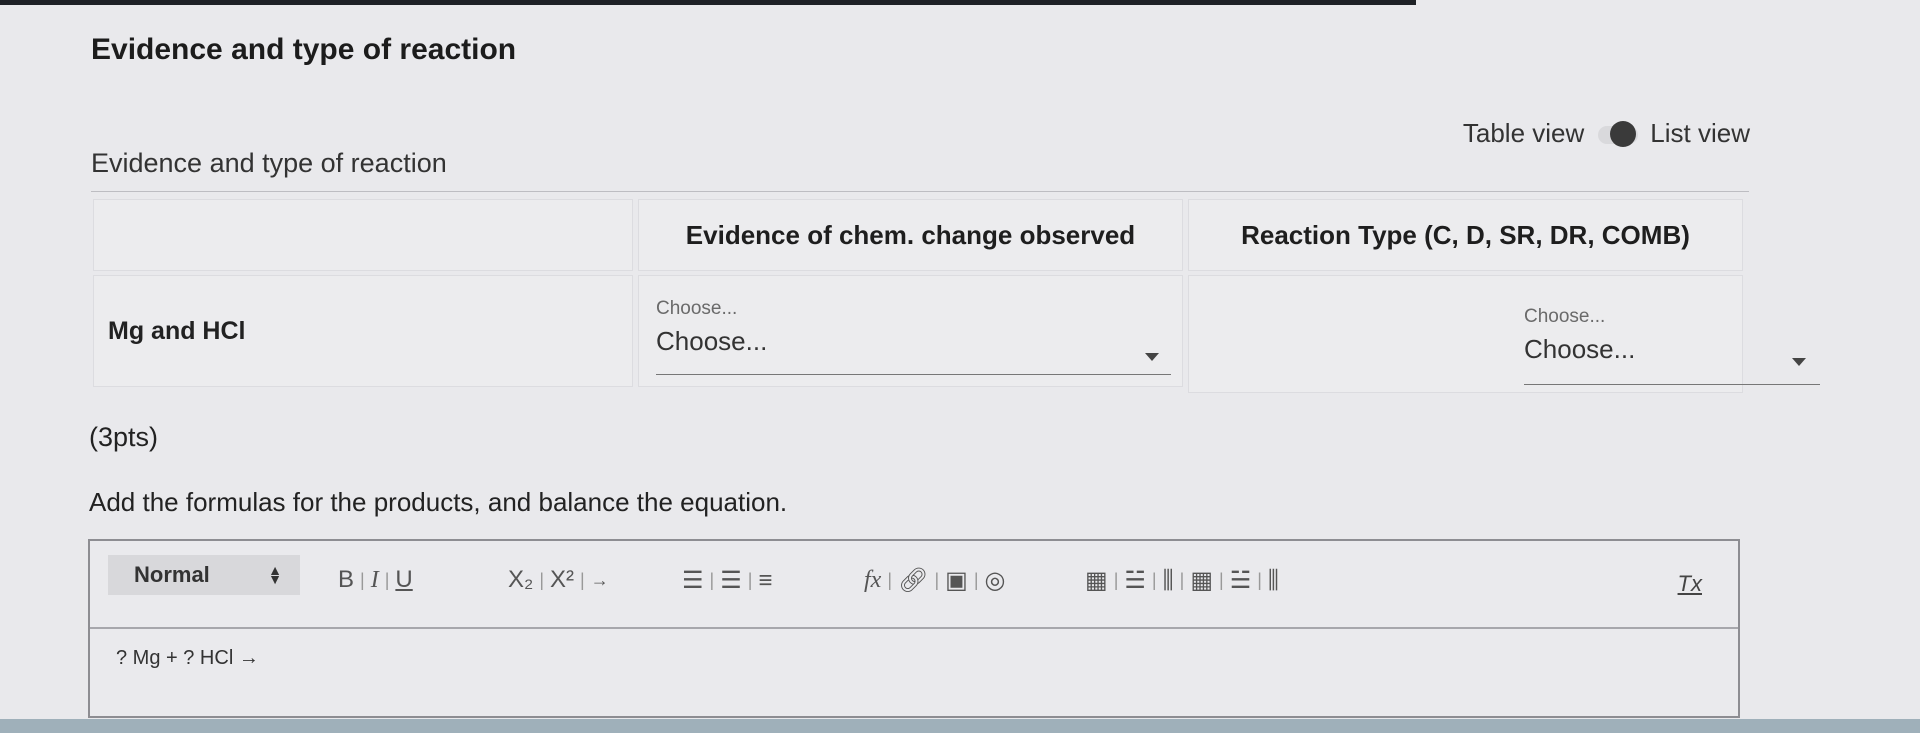  Describe the element at coordinates (1096, 580) in the screenshot. I see `table-icon: ▦` at that location.